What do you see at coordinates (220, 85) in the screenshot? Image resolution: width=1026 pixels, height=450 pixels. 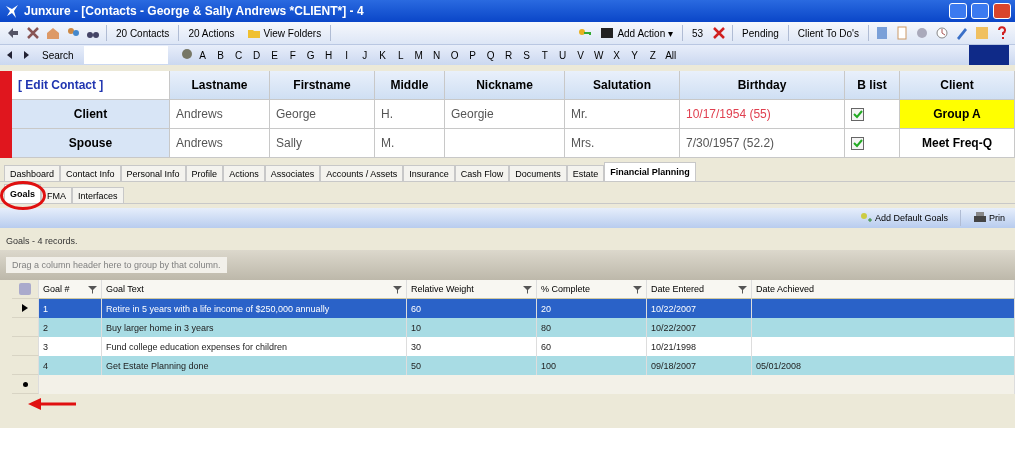 I see `column-header: Lastname` at bounding box center [220, 85].